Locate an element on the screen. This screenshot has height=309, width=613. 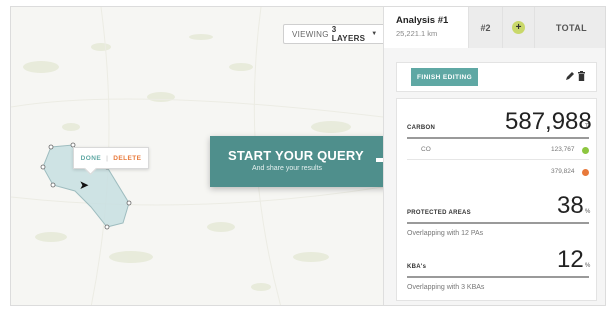
carbon-row1-dot is located at coordinates (585, 150).